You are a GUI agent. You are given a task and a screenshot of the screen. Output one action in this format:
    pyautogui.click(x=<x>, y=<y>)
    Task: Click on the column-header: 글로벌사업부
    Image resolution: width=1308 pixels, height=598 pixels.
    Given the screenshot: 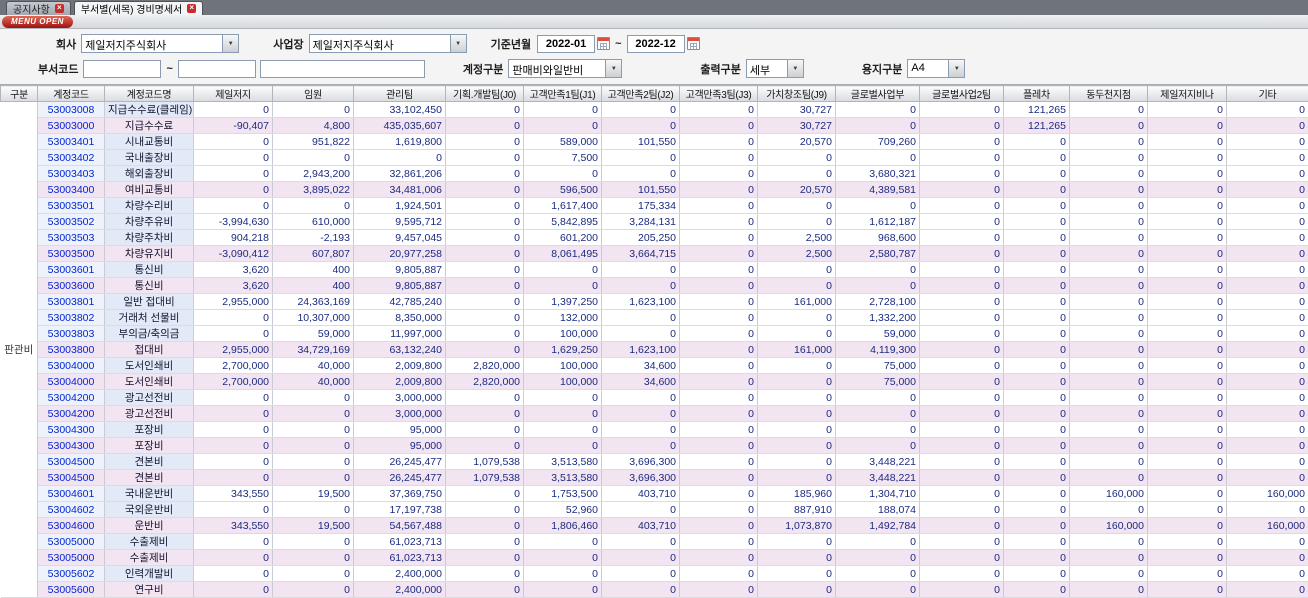 What is the action you would take?
    pyautogui.click(x=877, y=93)
    